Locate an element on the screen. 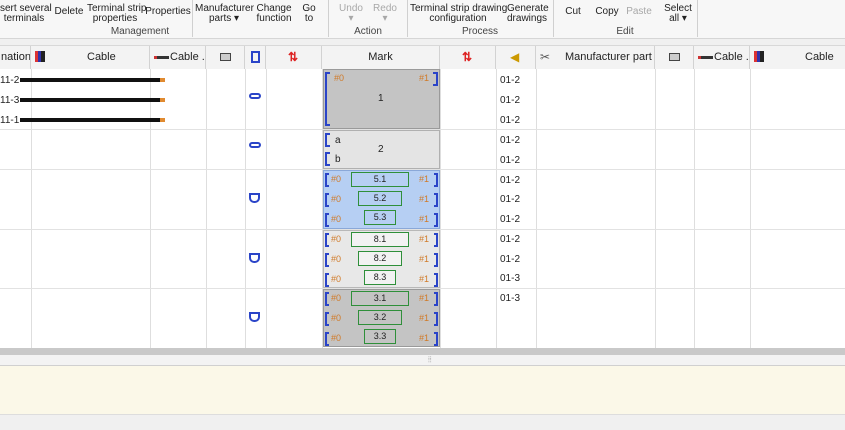 The image size is (845, 430). mark-box: 8.1 is located at coordinates (380, 239).